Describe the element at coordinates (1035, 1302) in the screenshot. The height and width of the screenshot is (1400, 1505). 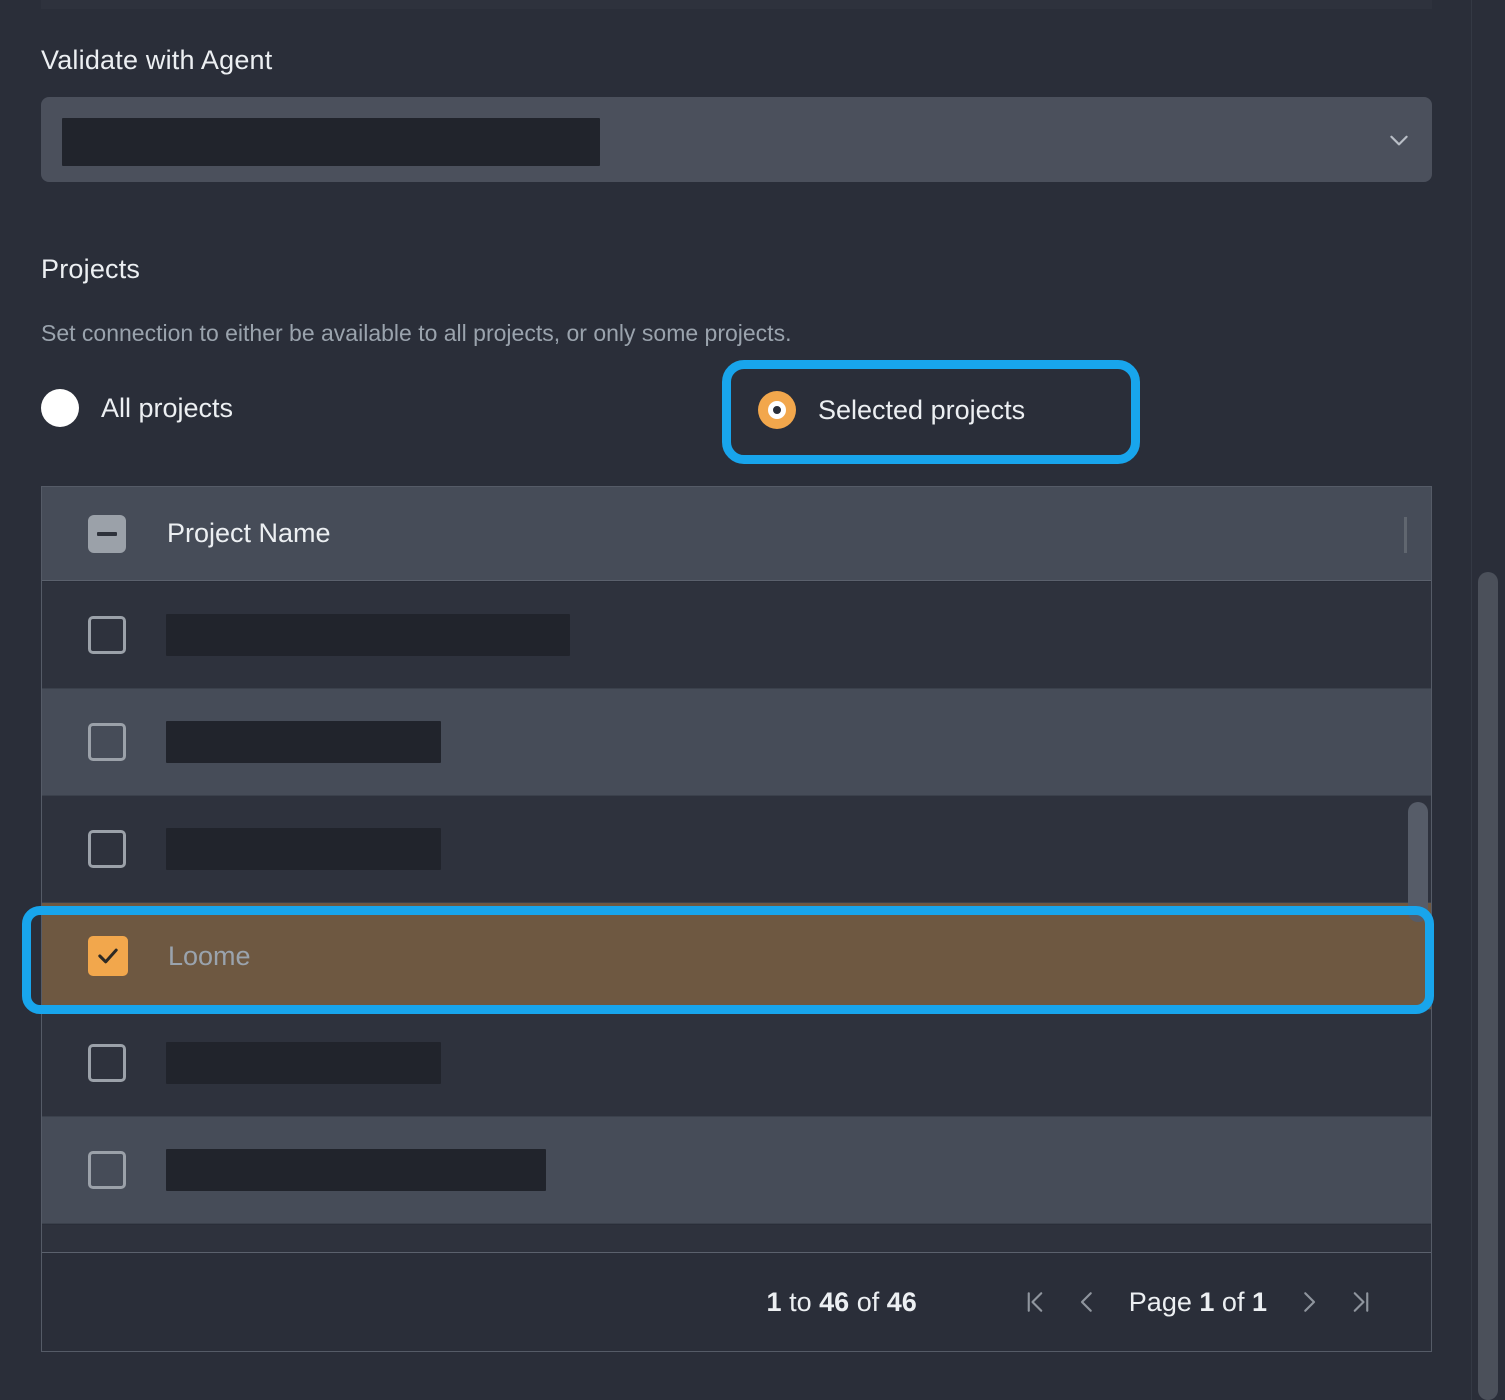
I see `first-page-icon` at that location.